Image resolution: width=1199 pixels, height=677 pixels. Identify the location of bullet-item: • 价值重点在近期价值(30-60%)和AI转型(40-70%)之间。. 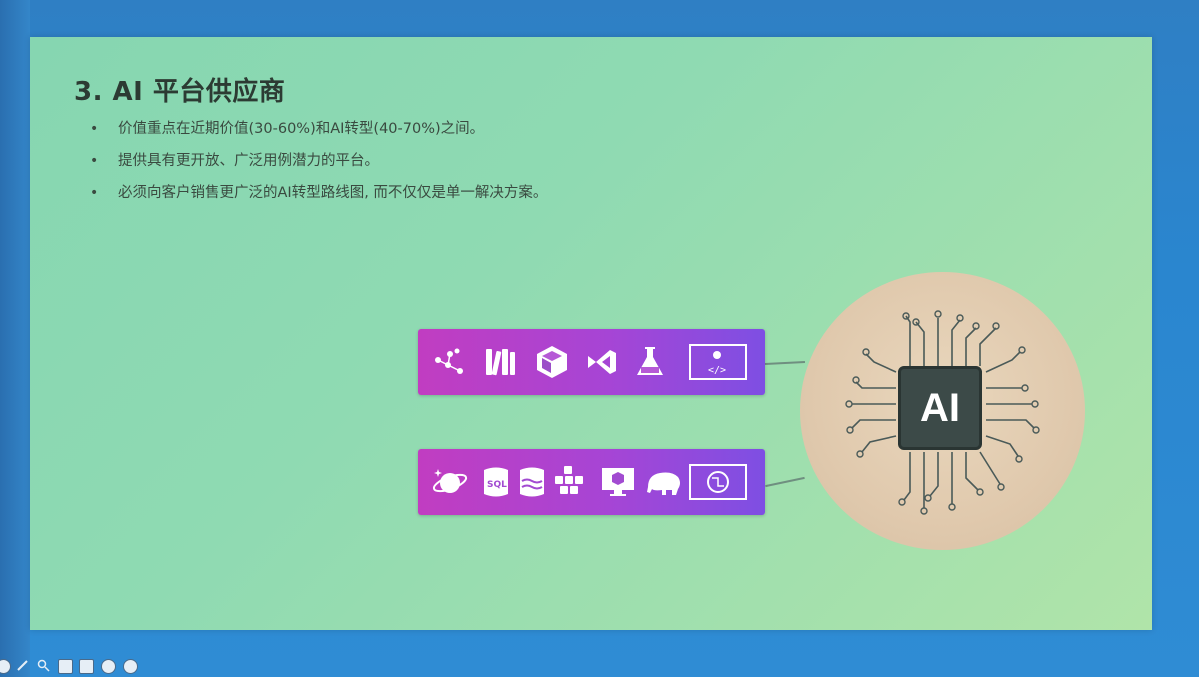
(317, 133).